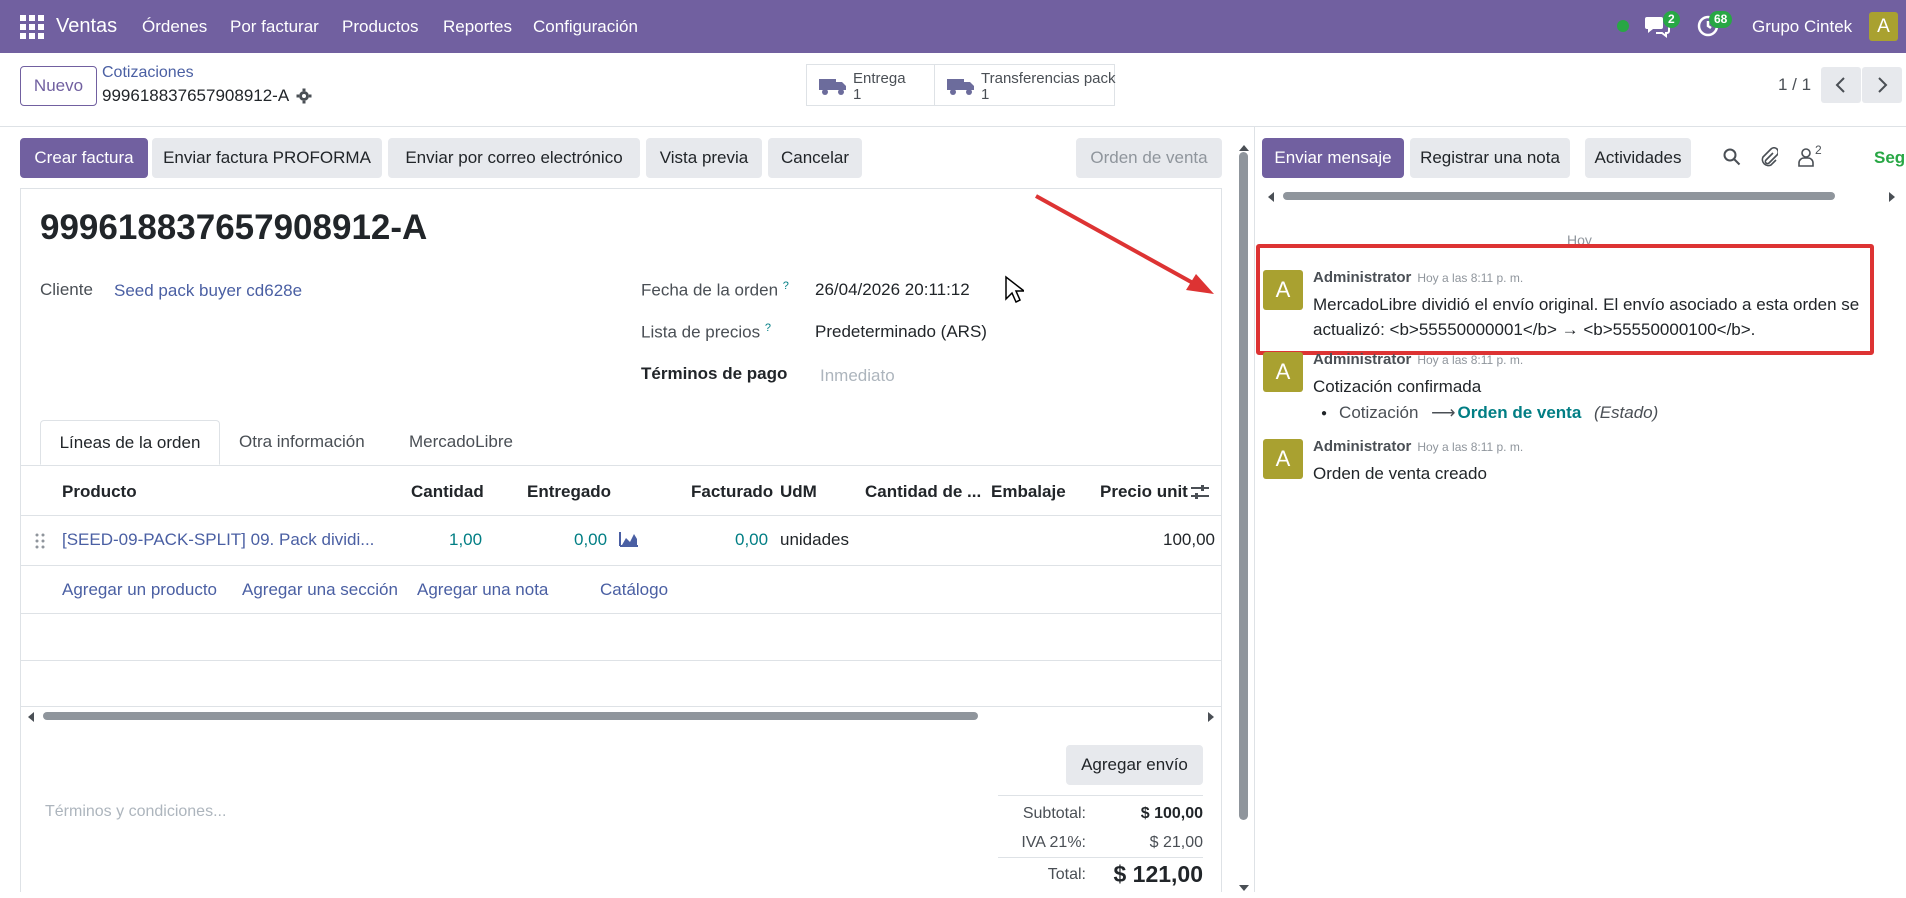 This screenshot has width=1906, height=898. Describe the element at coordinates (482, 590) in the screenshot. I see `add-note-link: Agregar una nota` at that location.